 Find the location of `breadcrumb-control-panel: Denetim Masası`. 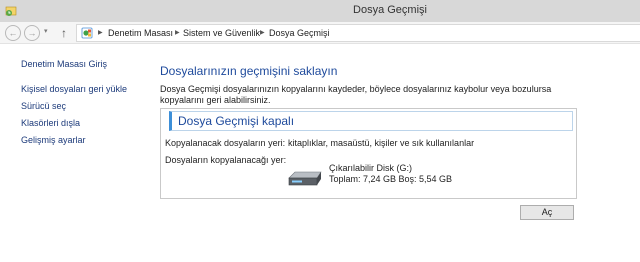

breadcrumb-control-panel: Denetim Masası is located at coordinates (140, 33).